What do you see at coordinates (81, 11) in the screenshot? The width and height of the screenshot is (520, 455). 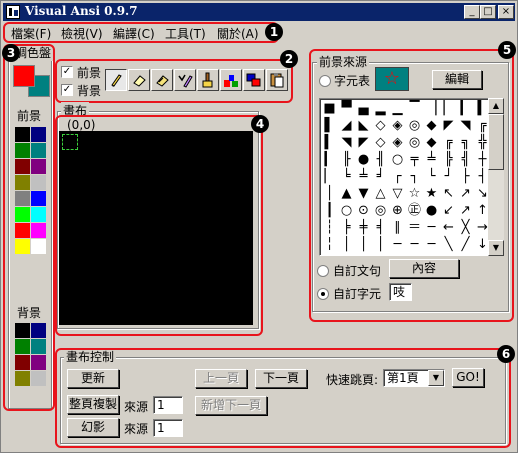 I see `window-title: Visual Ansi 0.9.7` at bounding box center [81, 11].